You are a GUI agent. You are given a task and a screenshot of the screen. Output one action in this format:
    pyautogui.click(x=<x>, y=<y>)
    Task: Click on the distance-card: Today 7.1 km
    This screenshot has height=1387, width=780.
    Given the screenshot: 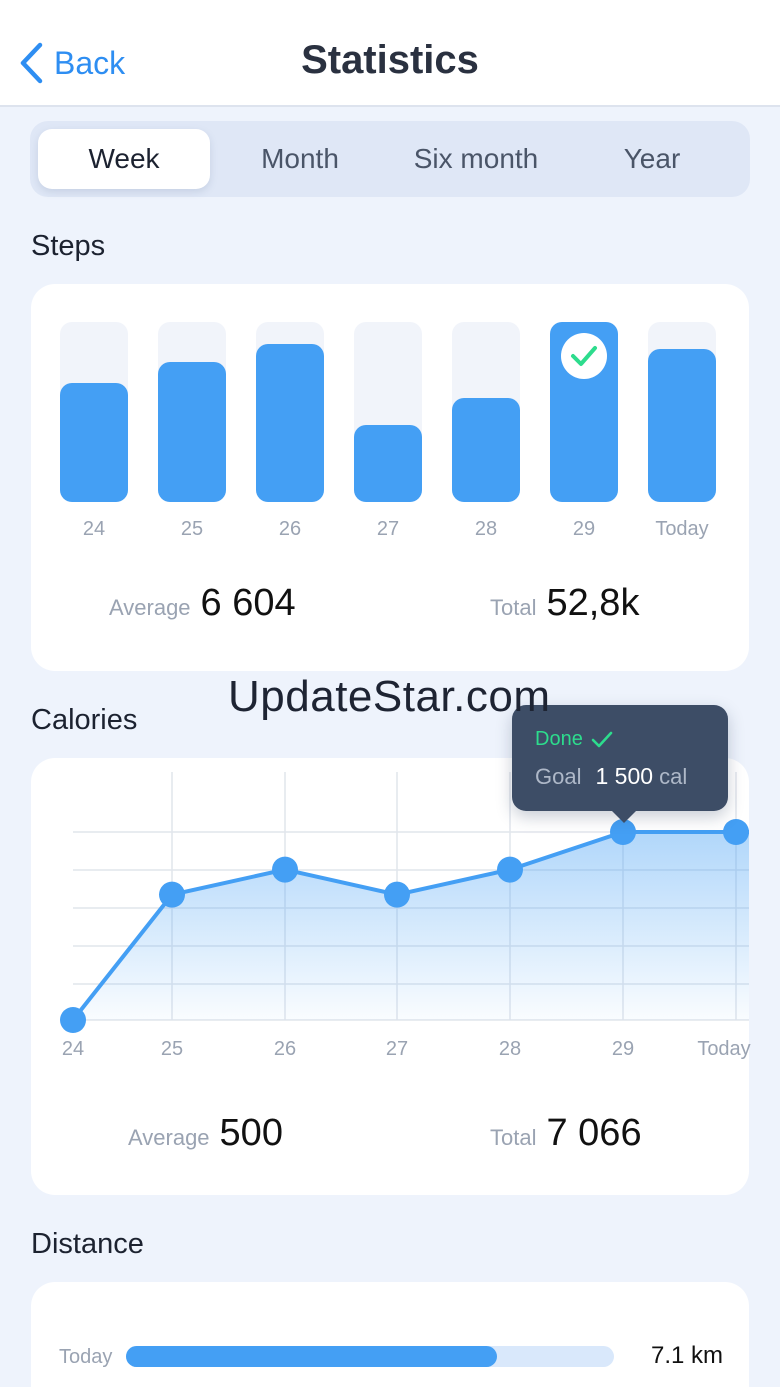 What is the action you would take?
    pyautogui.click(x=390, y=1334)
    